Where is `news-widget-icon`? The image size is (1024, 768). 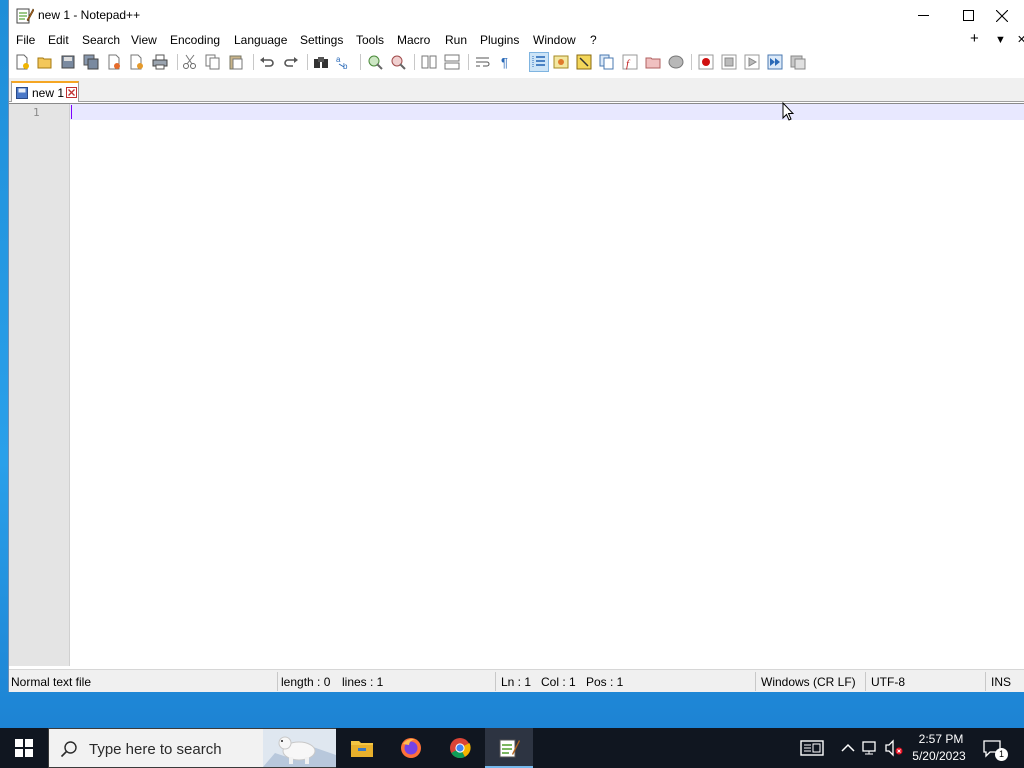
news-widget-icon is located at coordinates (812, 748).